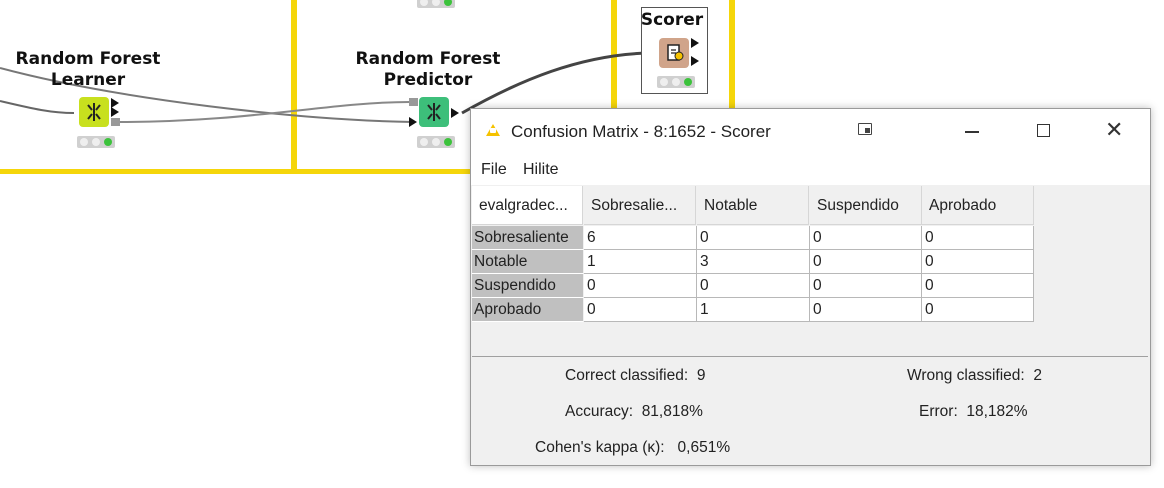 The width and height of the screenshot is (1164, 488). I want to click on table-cell: 3, so click(753, 262).